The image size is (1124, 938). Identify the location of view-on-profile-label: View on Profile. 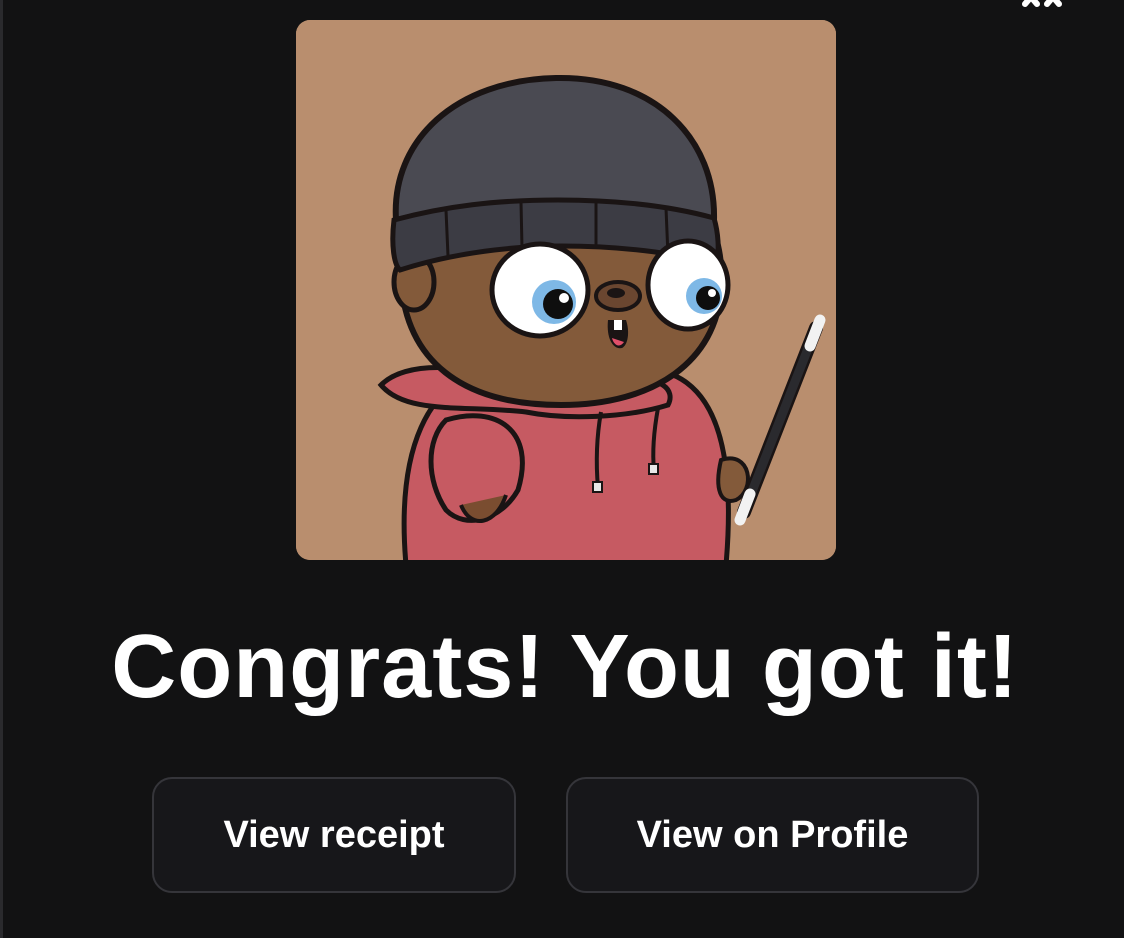
(772, 834).